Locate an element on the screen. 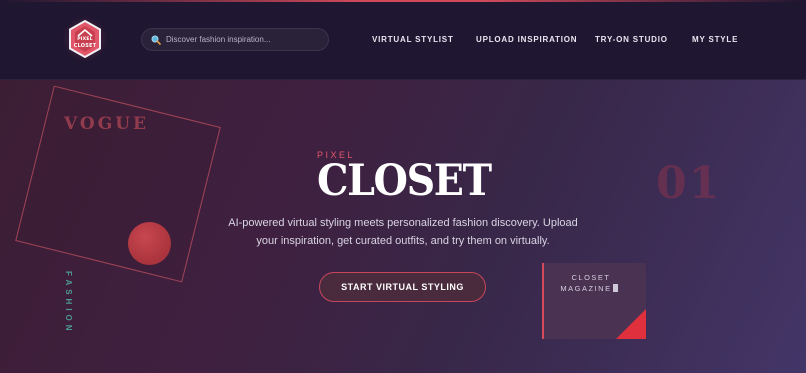 Image resolution: width=806 pixels, height=373 pixels. magazine-corner-triangle is located at coordinates (631, 324).